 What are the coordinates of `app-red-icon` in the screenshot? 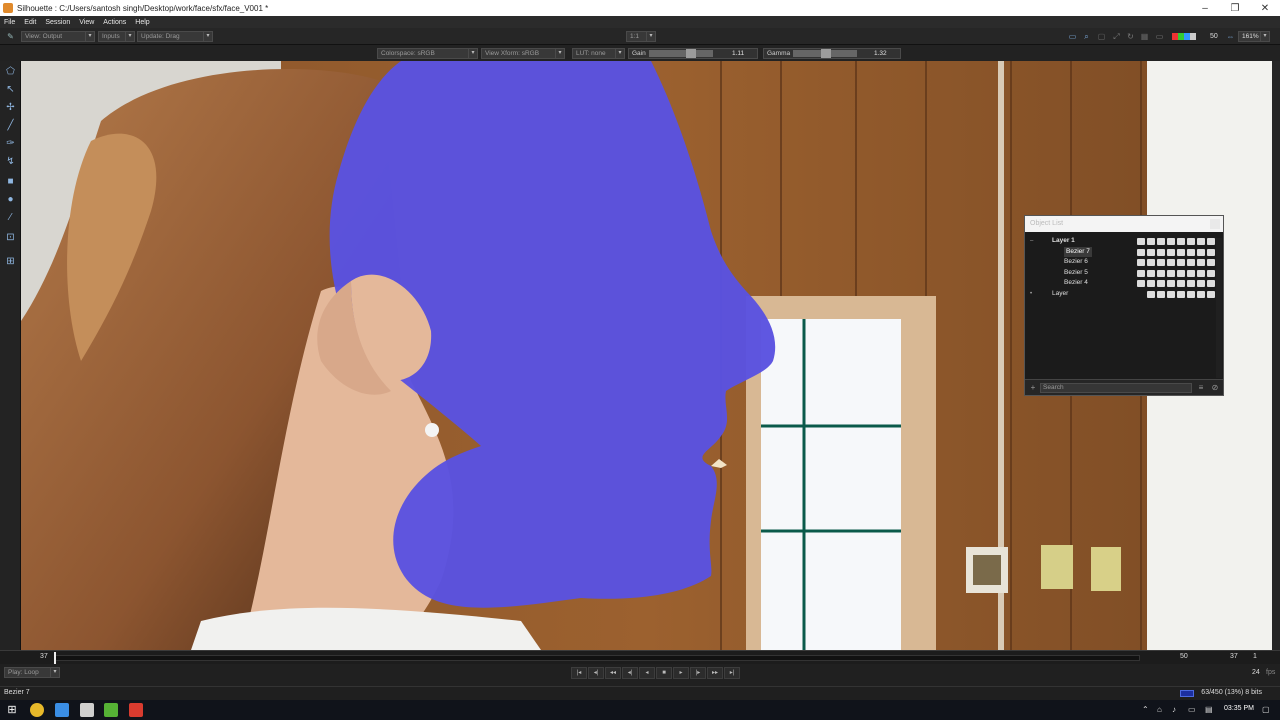 It's located at (136, 710).